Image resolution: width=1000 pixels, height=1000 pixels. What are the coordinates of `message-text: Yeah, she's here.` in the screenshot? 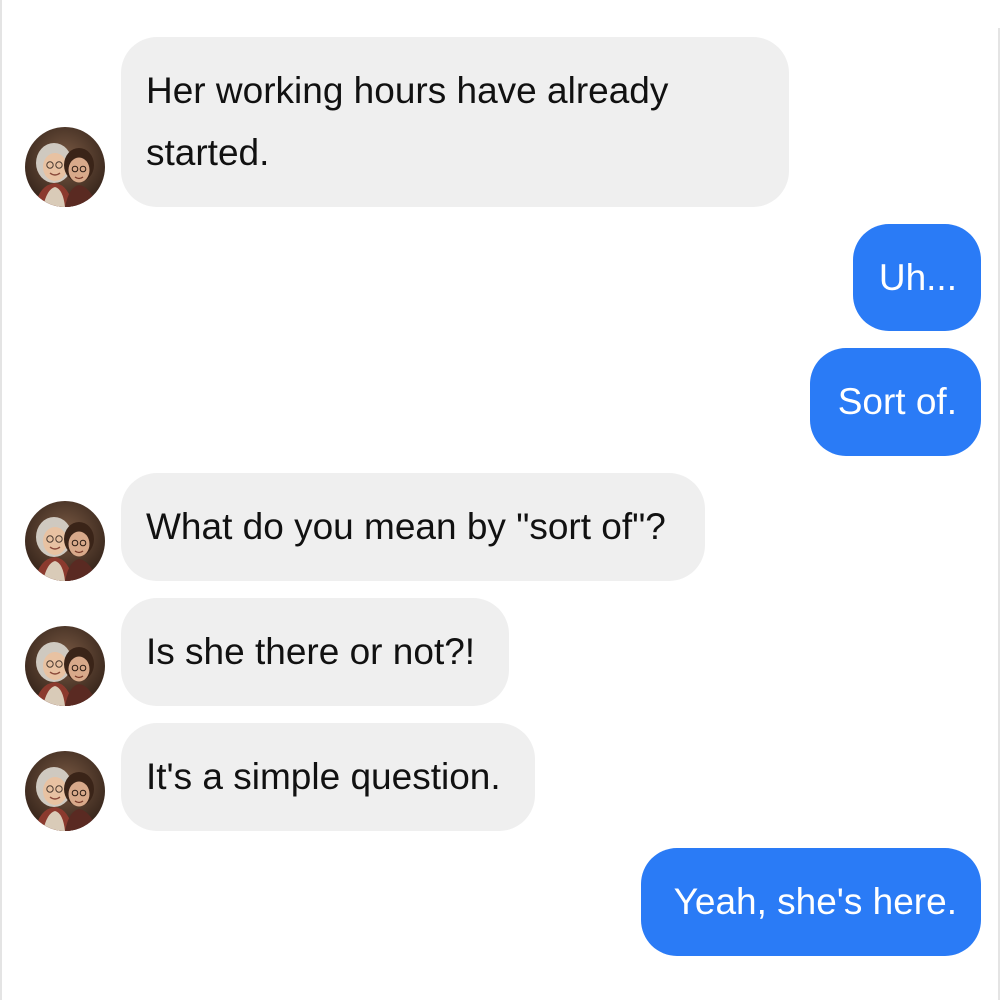 It's located at (815, 901).